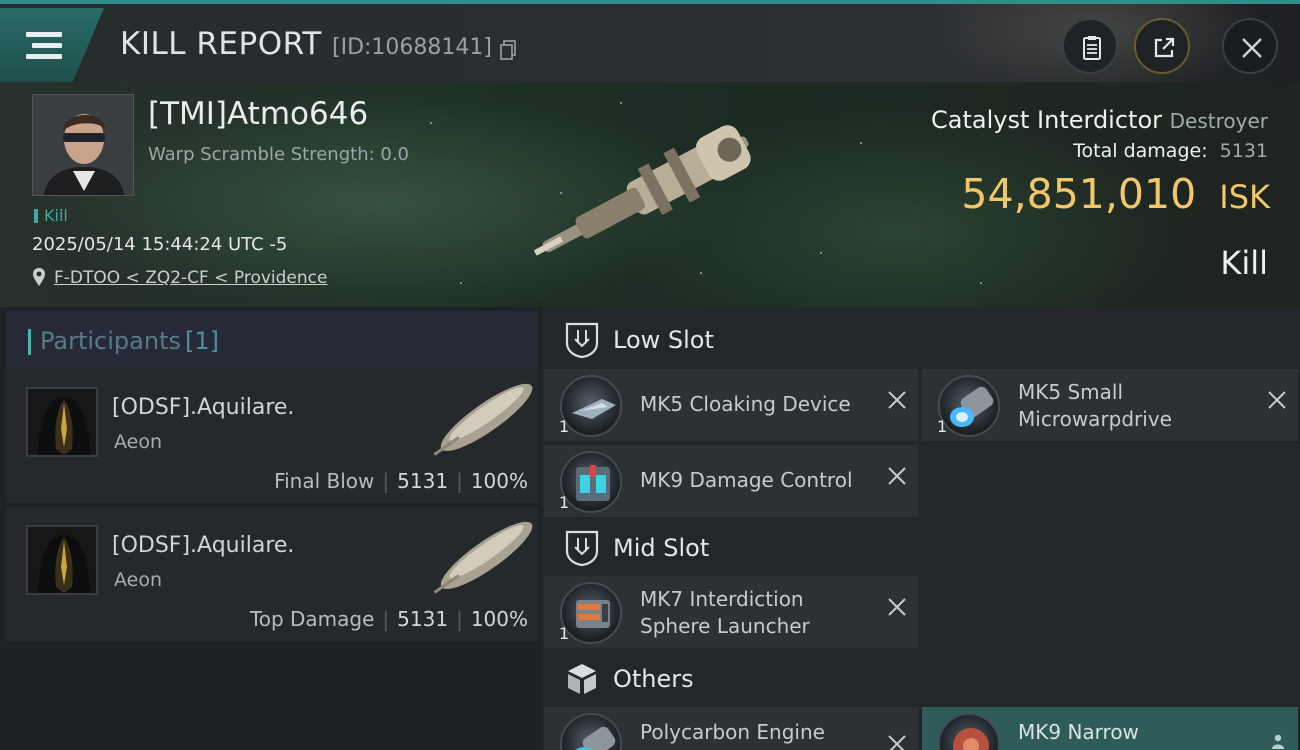 The image size is (1300, 750). I want to click on victim-name: [TMI]Atmo646, so click(258, 114).